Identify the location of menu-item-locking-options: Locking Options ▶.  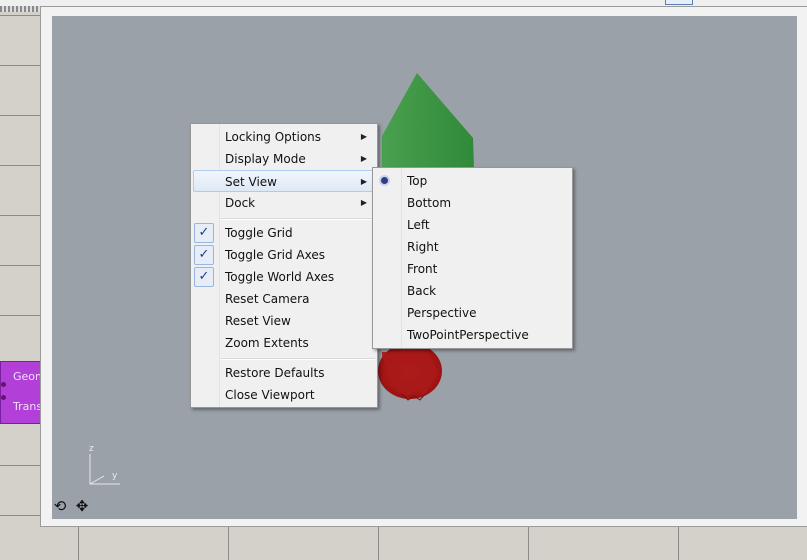
(284, 137).